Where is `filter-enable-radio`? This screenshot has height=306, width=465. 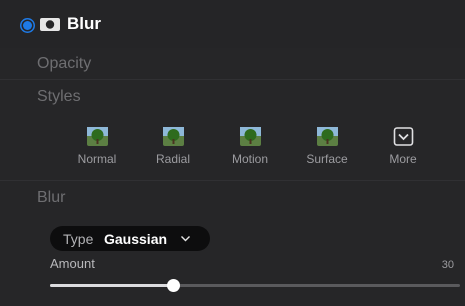 filter-enable-radio is located at coordinates (27, 25).